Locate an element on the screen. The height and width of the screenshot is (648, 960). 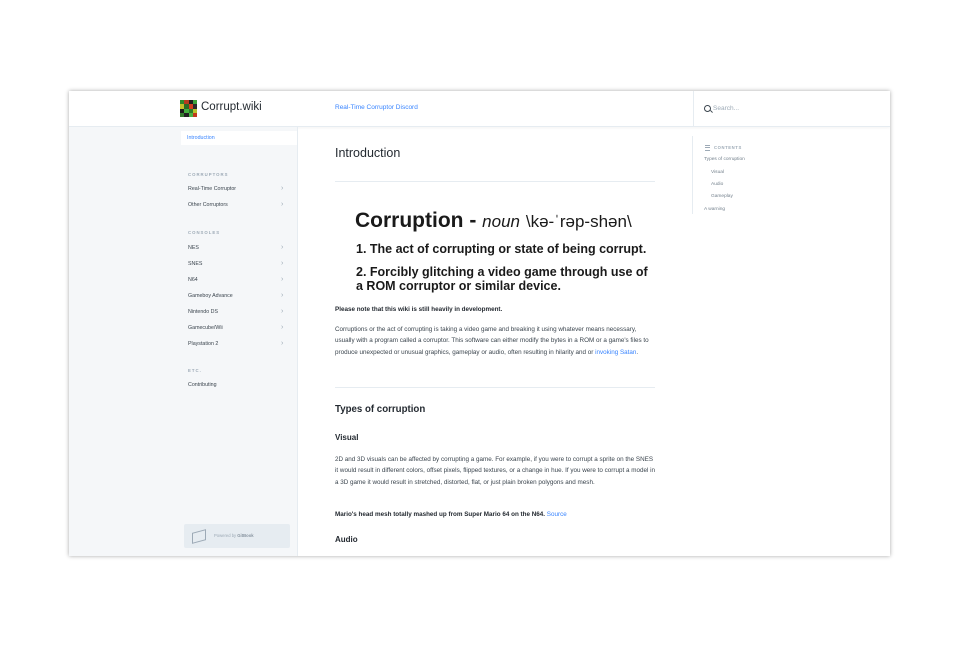
toc-heading: CONTENTS is located at coordinates (728, 147).